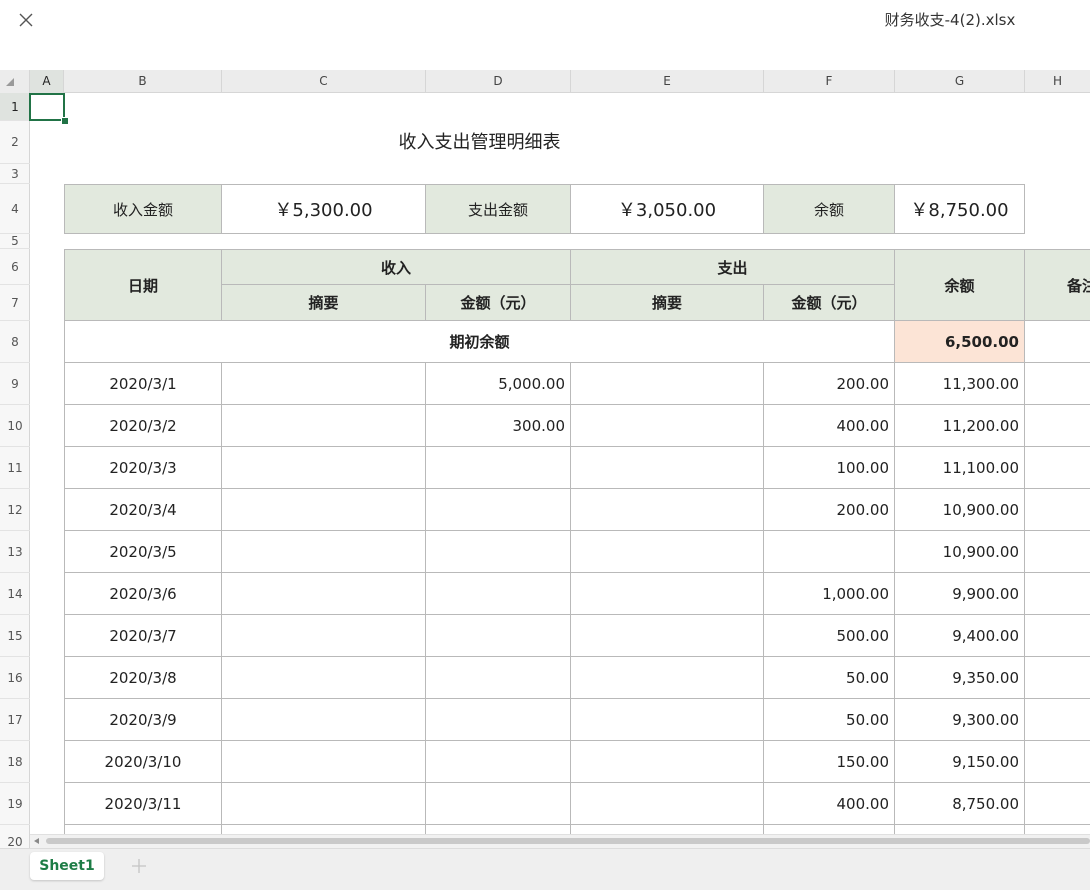 The image size is (1090, 890). What do you see at coordinates (829, 303) in the screenshot?
I see `header-expense-amount: 金额（元）` at bounding box center [829, 303].